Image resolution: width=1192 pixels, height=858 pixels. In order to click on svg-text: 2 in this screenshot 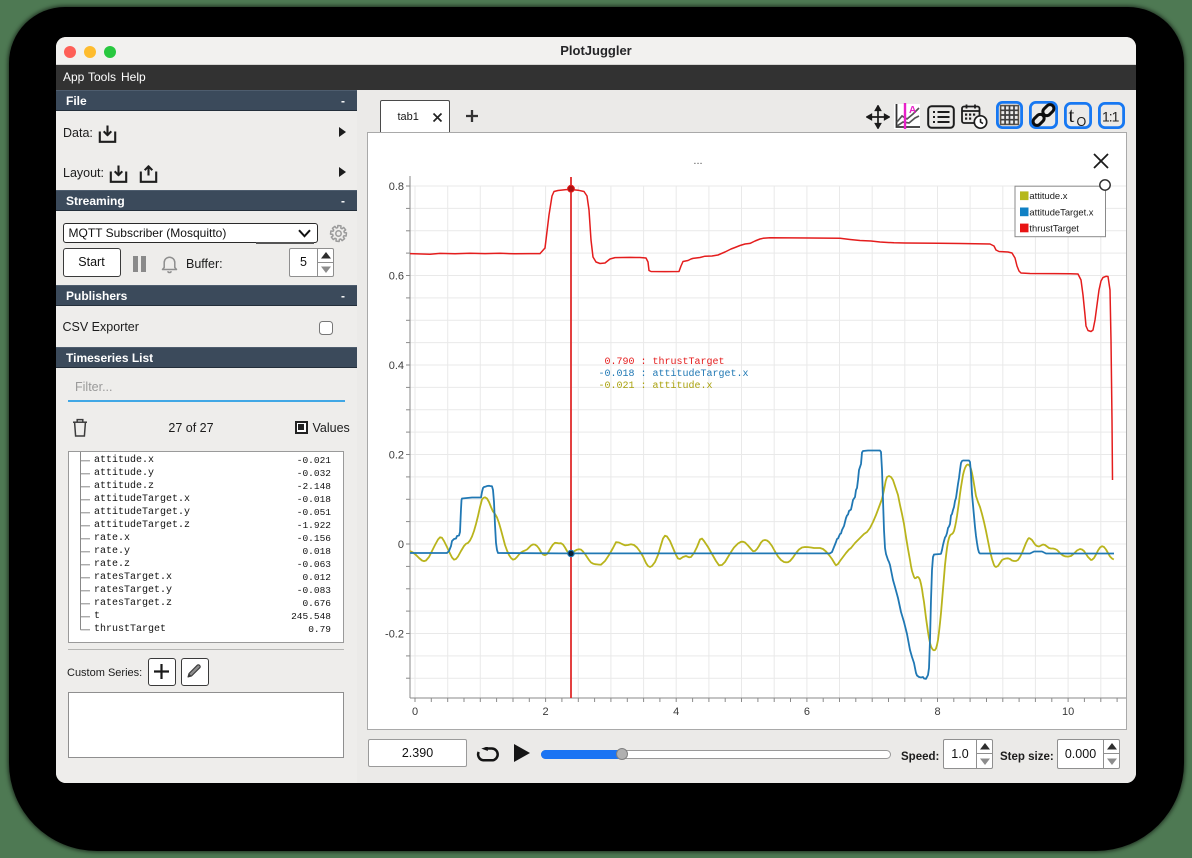, I will do `click(546, 712)`.